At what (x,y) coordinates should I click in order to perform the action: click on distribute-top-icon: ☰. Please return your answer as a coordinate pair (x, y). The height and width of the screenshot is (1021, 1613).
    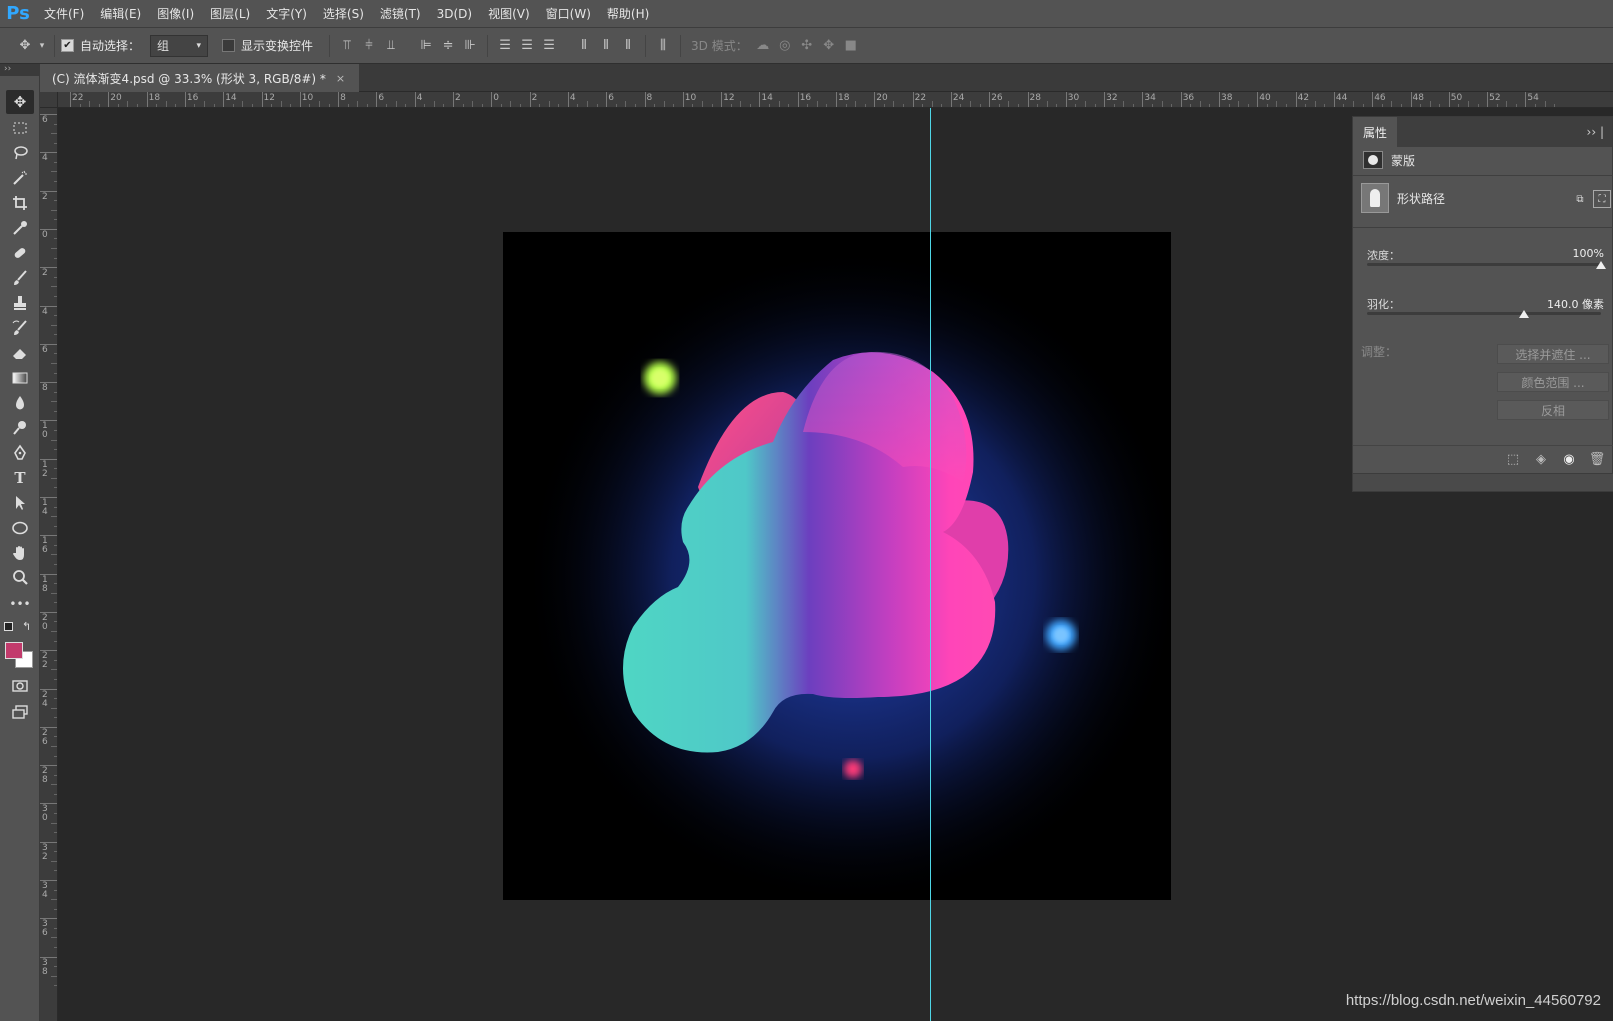
    Looking at the image, I should click on (505, 46).